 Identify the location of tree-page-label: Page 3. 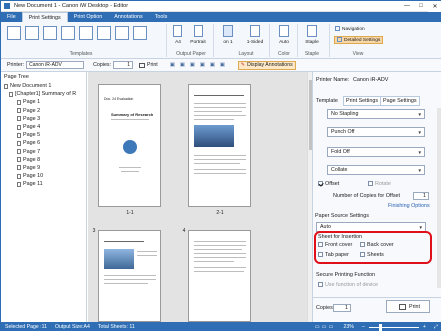
(32, 118).